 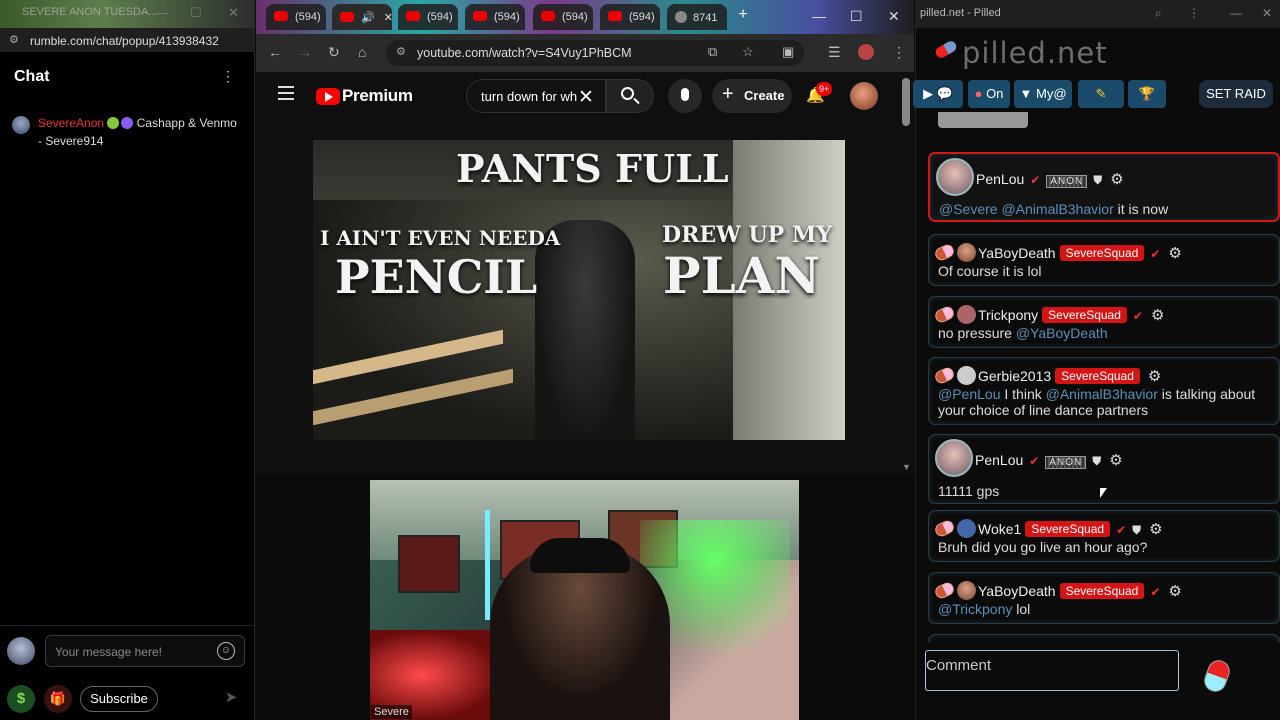 I want to click on youtube-logo-icon, so click(x=328, y=96).